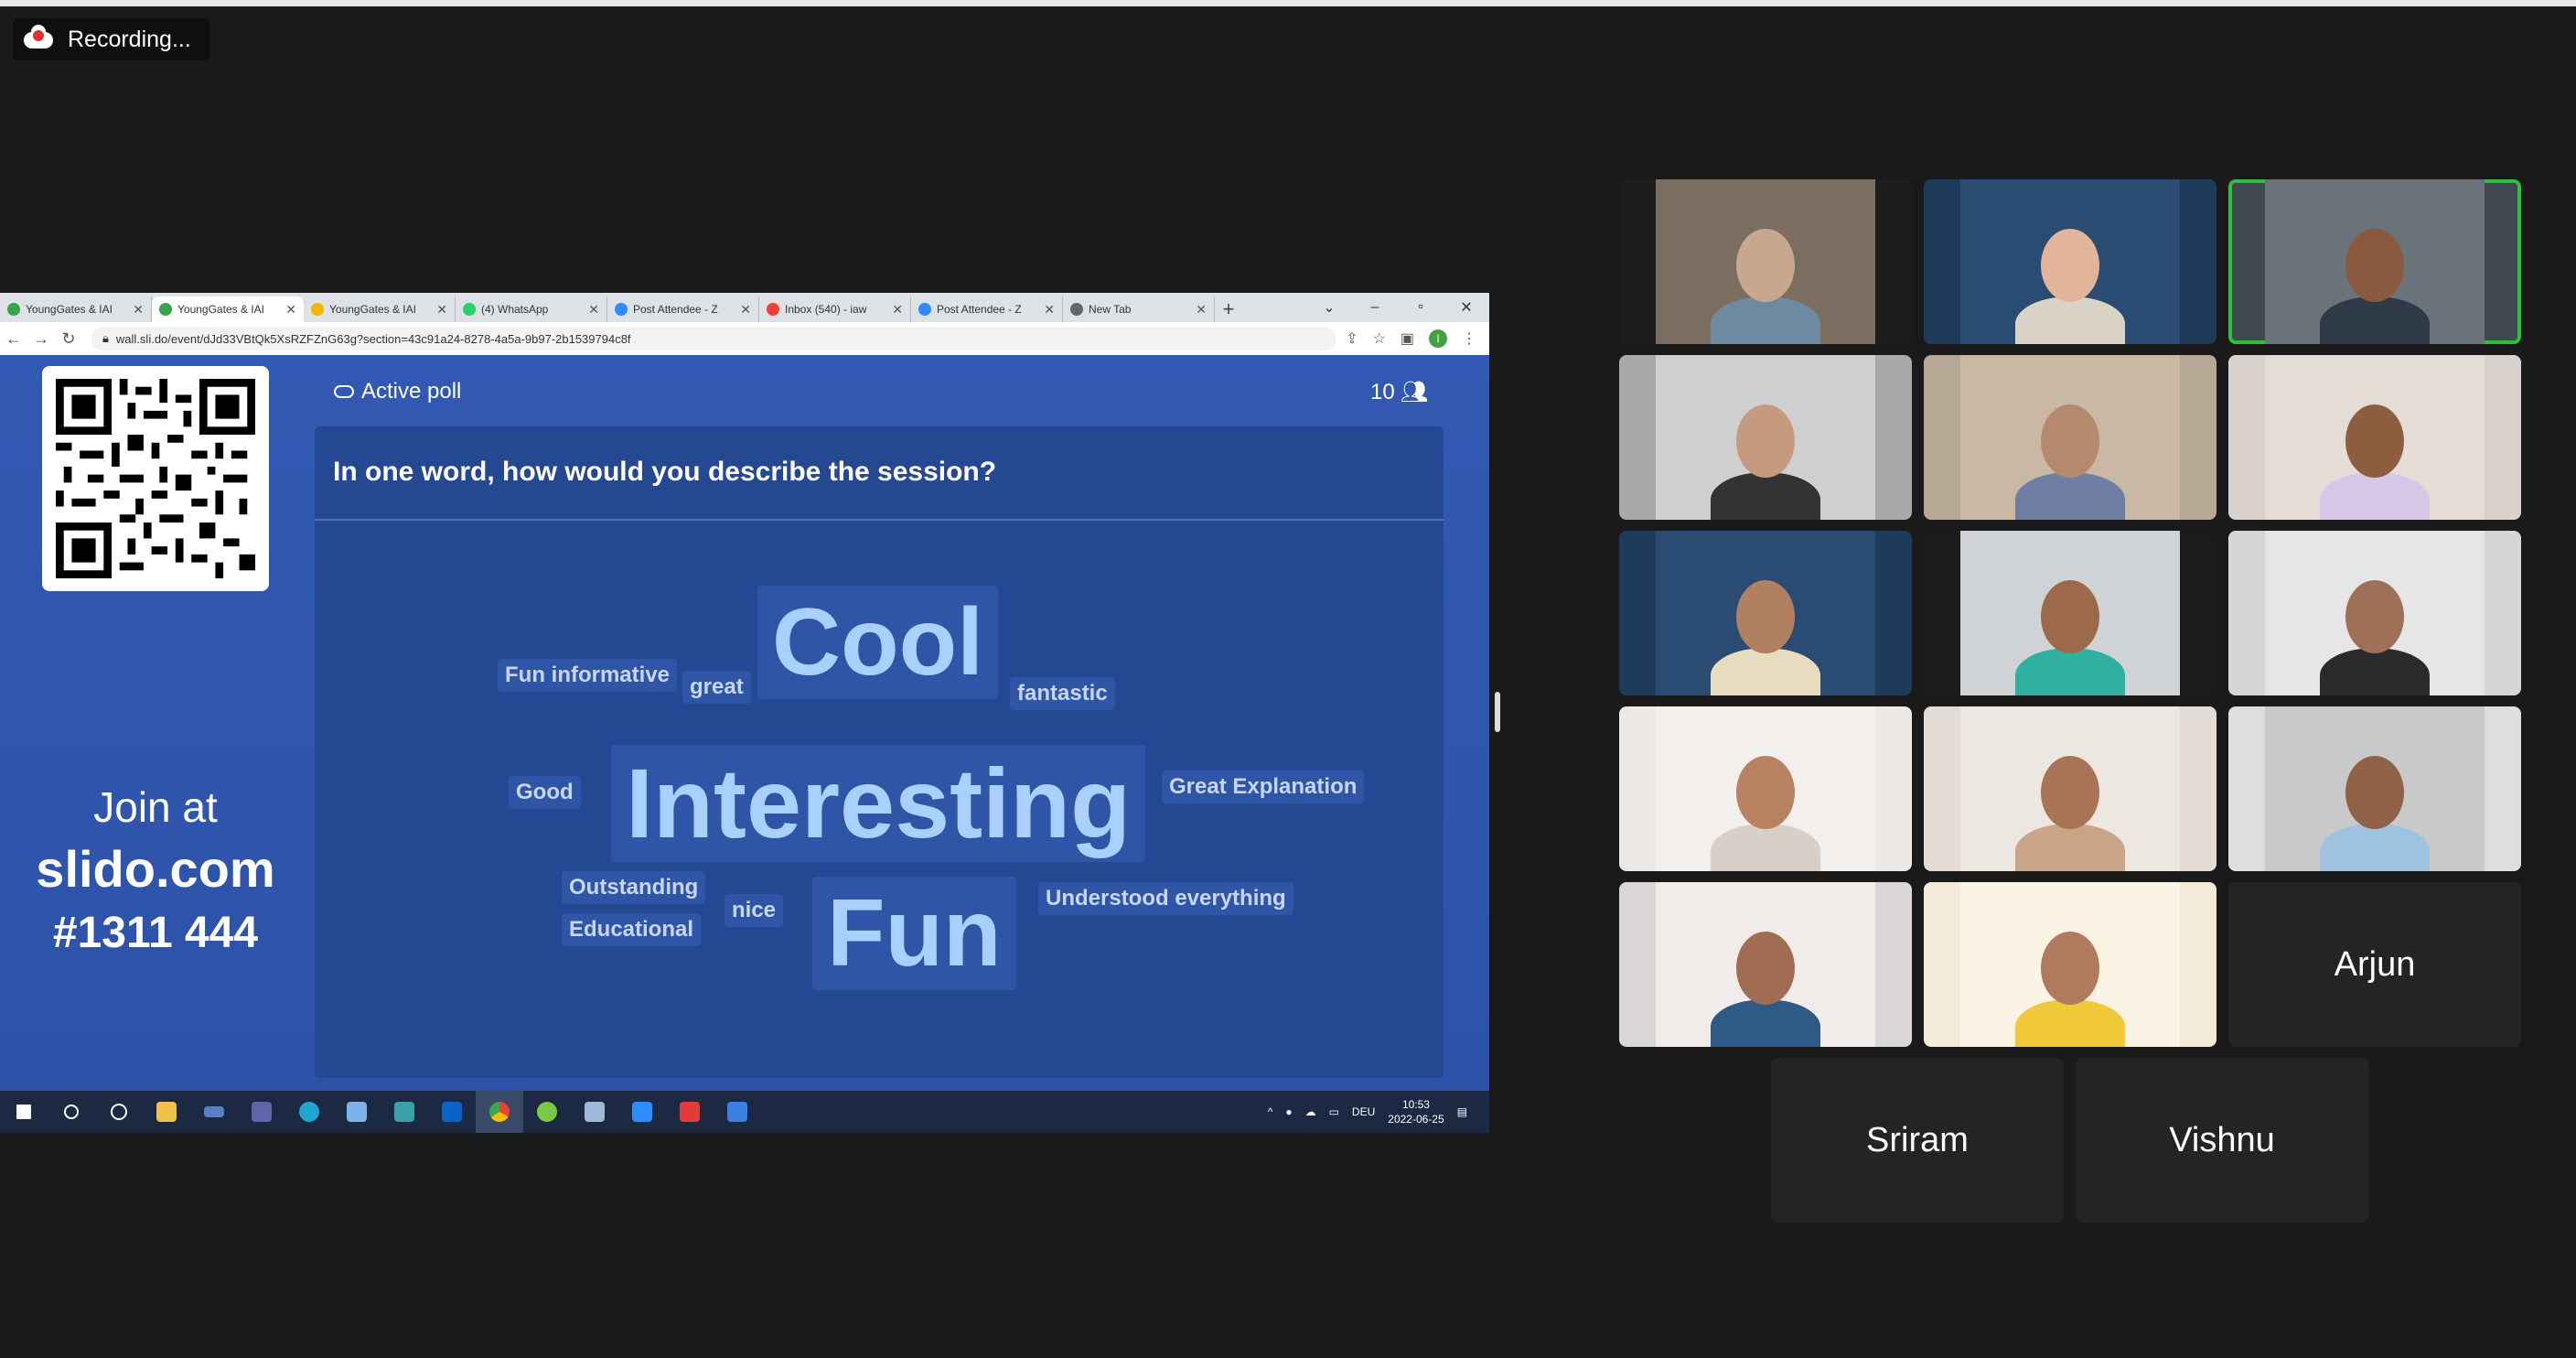 The width and height of the screenshot is (2576, 1358). I want to click on file-explorer-icon, so click(166, 1112).